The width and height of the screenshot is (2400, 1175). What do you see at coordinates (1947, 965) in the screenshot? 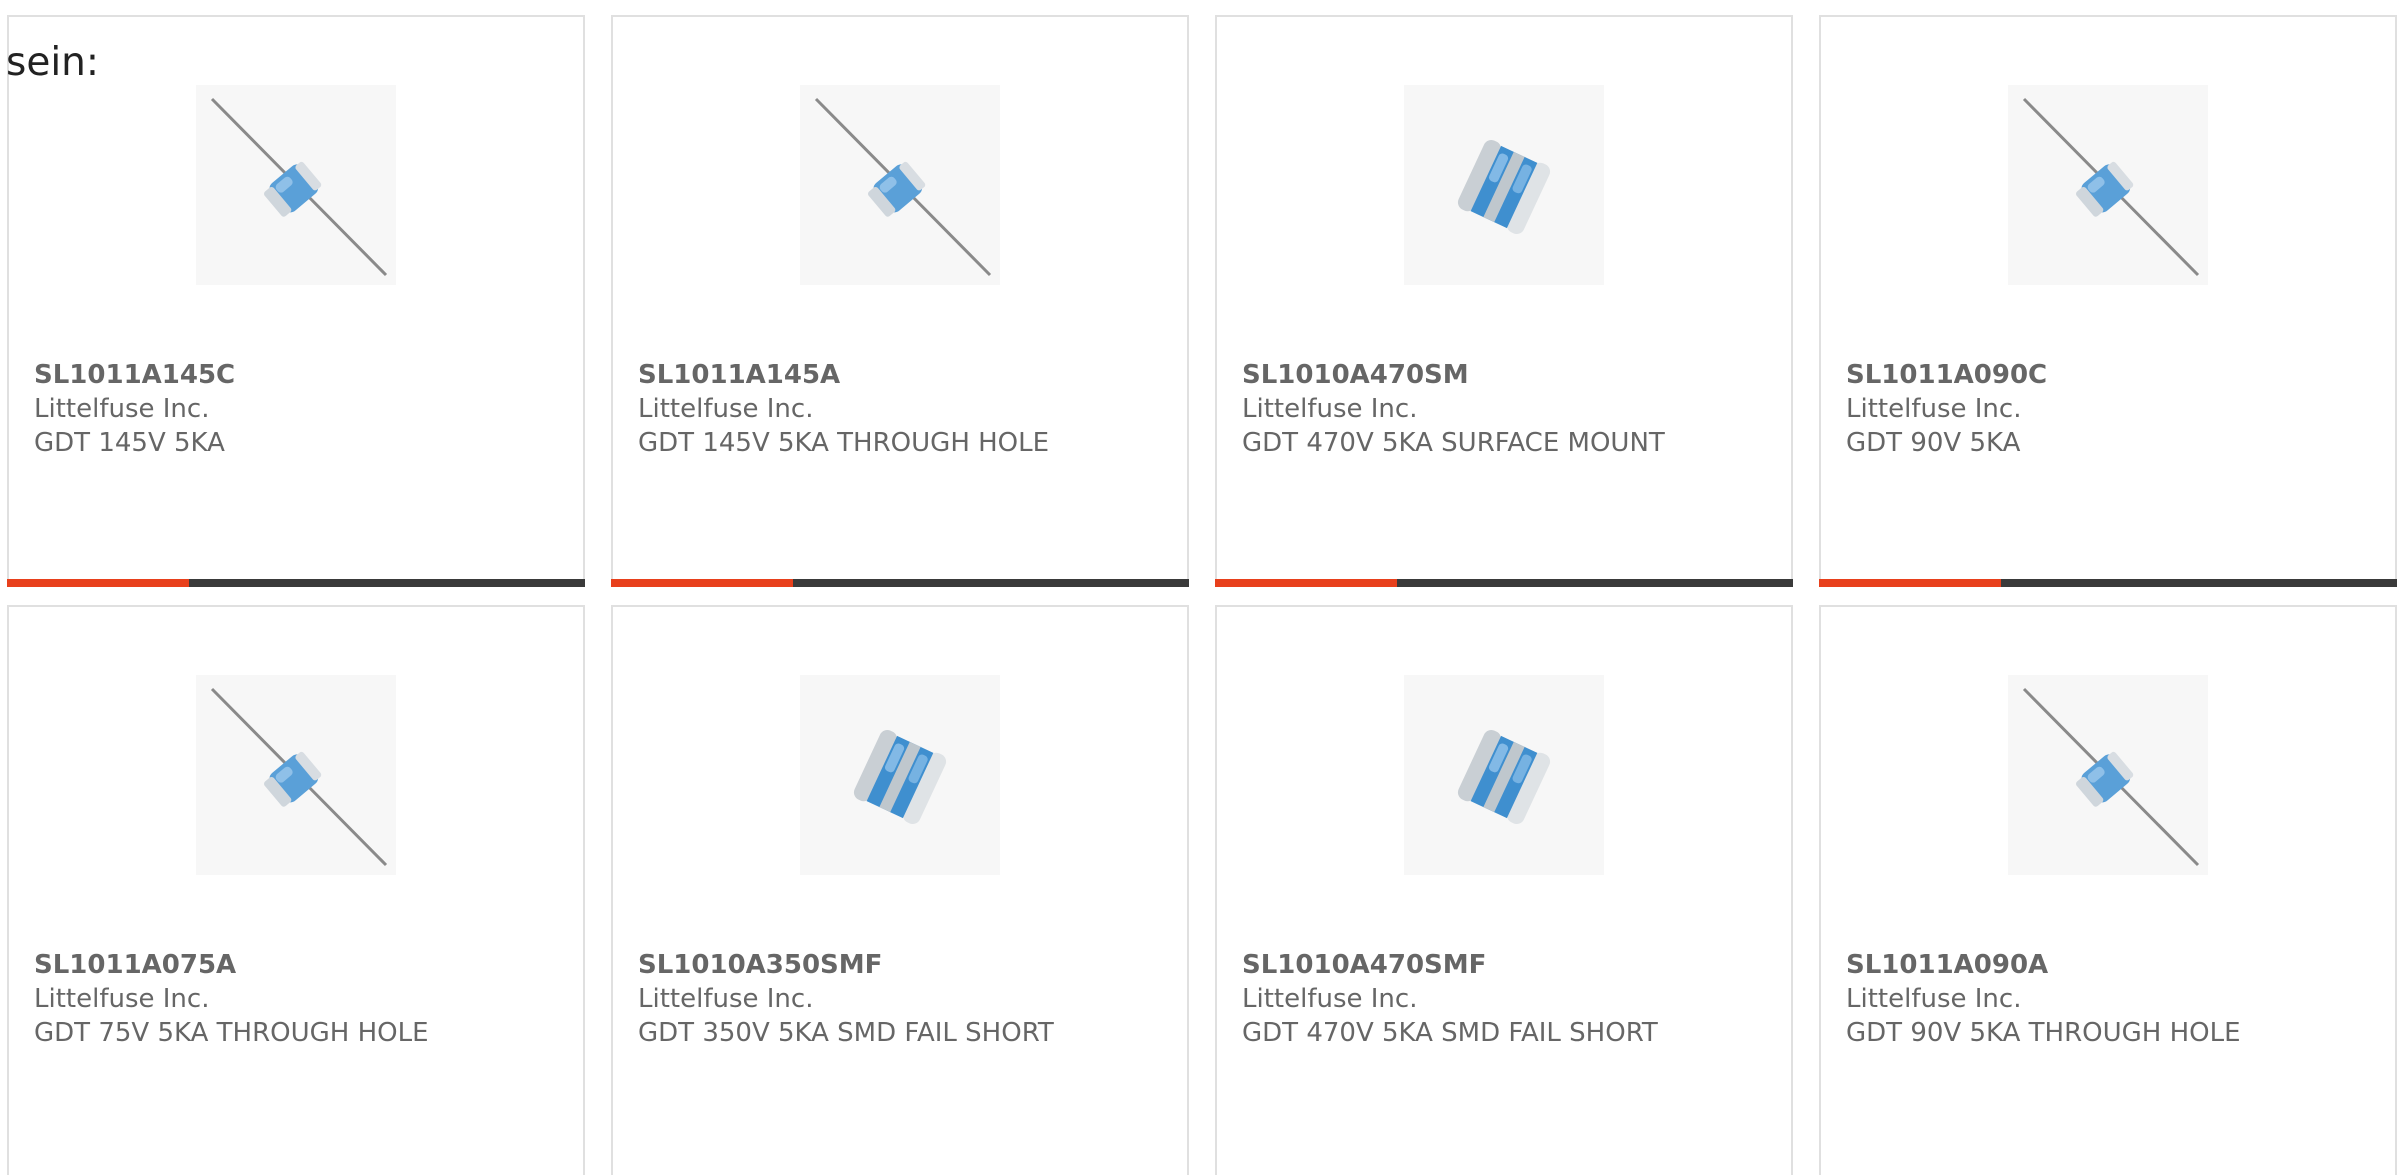
I see `part-number: SL1011A090A` at bounding box center [1947, 965].